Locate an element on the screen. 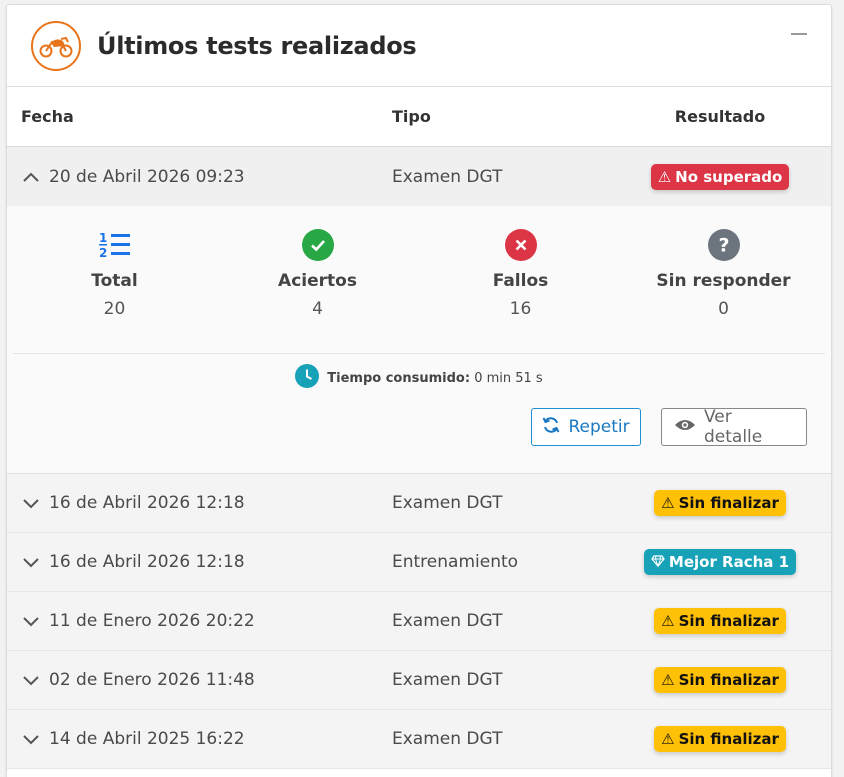 The width and height of the screenshot is (844, 777). svg-text: 1 is located at coordinates (103, 238).